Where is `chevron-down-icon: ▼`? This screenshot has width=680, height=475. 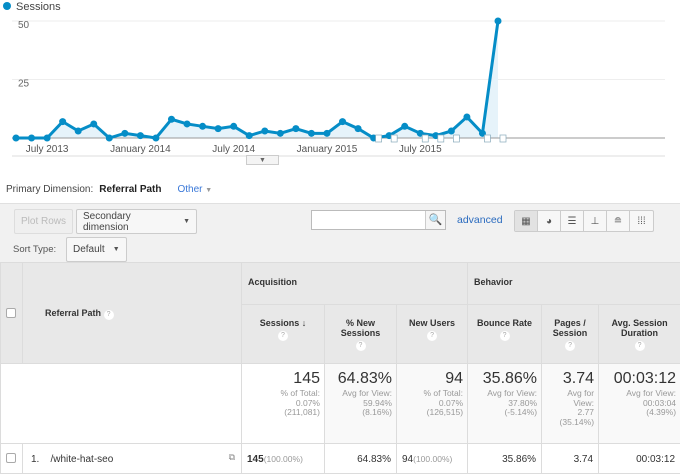 chevron-down-icon: ▼ is located at coordinates (209, 190).